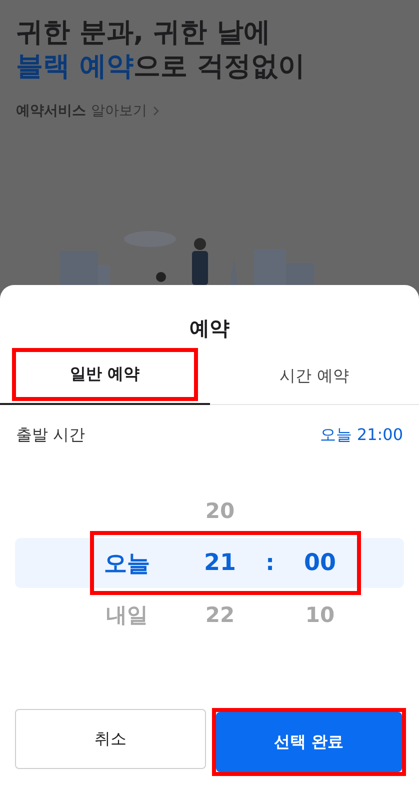  What do you see at coordinates (314, 376) in the screenshot?
I see `tab: 시간 예약` at bounding box center [314, 376].